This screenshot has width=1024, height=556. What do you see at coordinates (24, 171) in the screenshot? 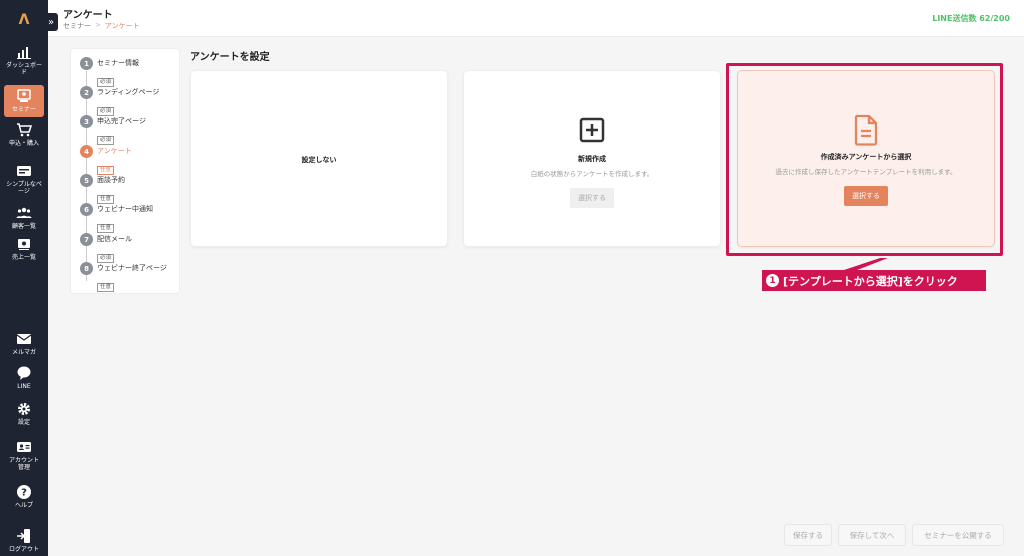
I see `page-icon` at bounding box center [24, 171].